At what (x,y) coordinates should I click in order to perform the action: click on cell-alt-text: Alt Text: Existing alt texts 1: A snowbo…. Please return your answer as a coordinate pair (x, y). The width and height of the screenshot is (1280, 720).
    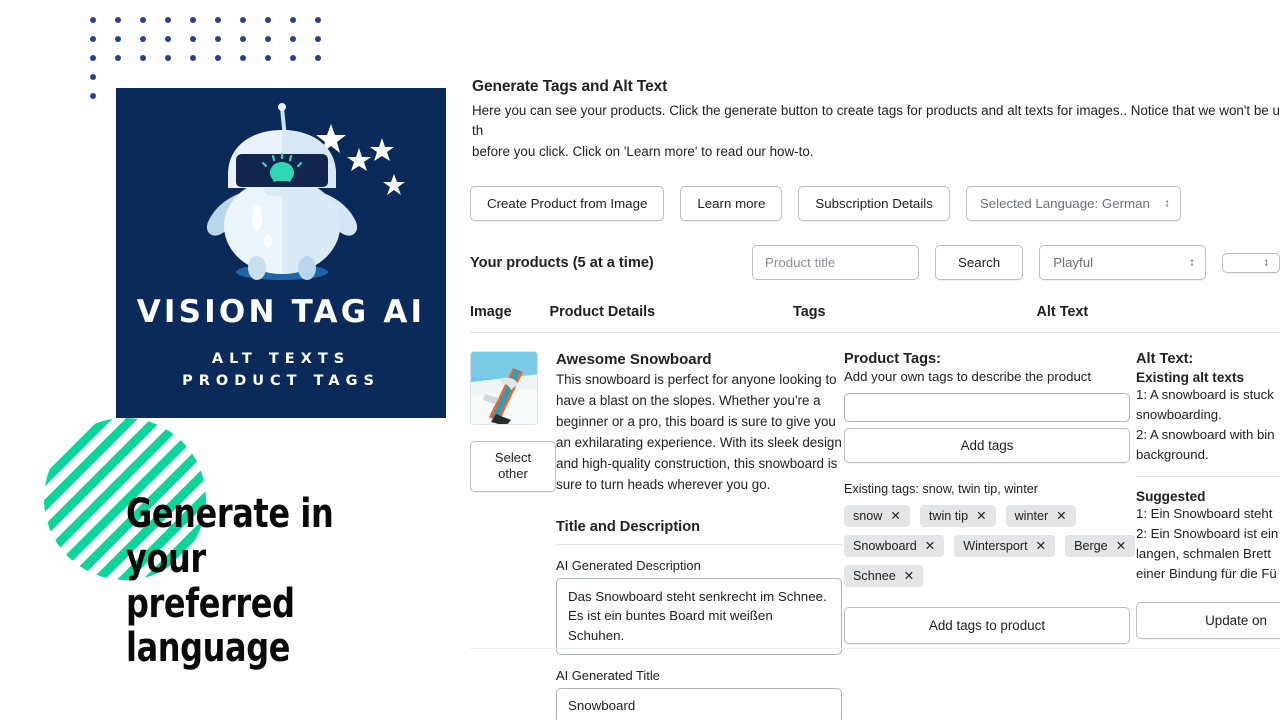
    Looking at the image, I should click on (1208, 535).